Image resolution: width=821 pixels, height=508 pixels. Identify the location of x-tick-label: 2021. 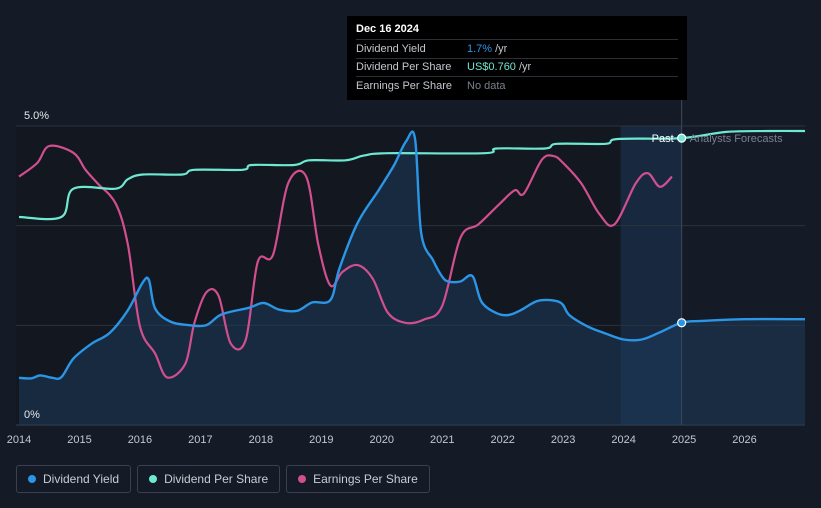
(442, 440).